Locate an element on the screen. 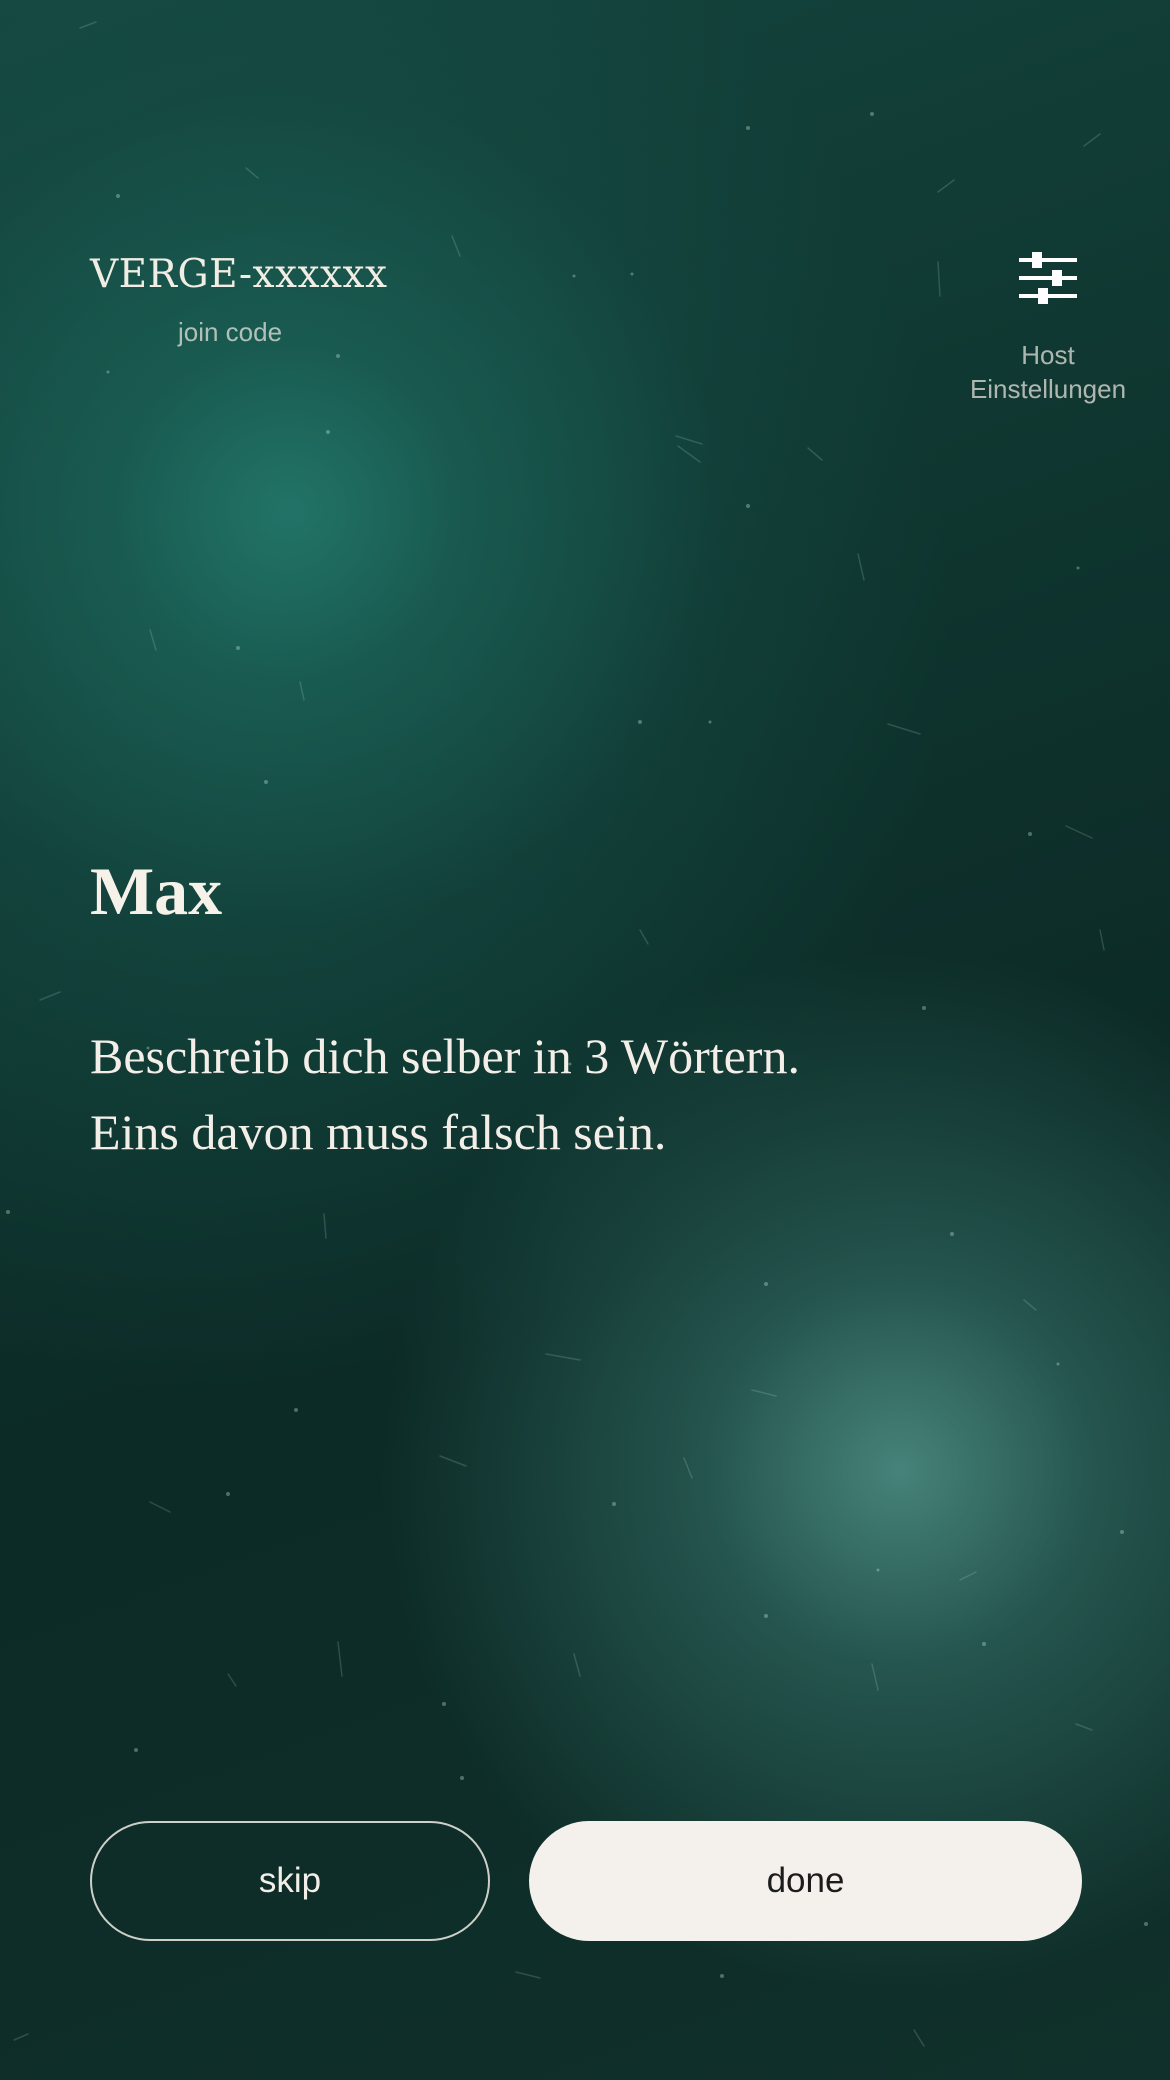 Image resolution: width=1170 pixels, height=2080 pixels. prompt-line-1: Beschreib dich selber in 3 Wörtern. is located at coordinates (445, 1056).